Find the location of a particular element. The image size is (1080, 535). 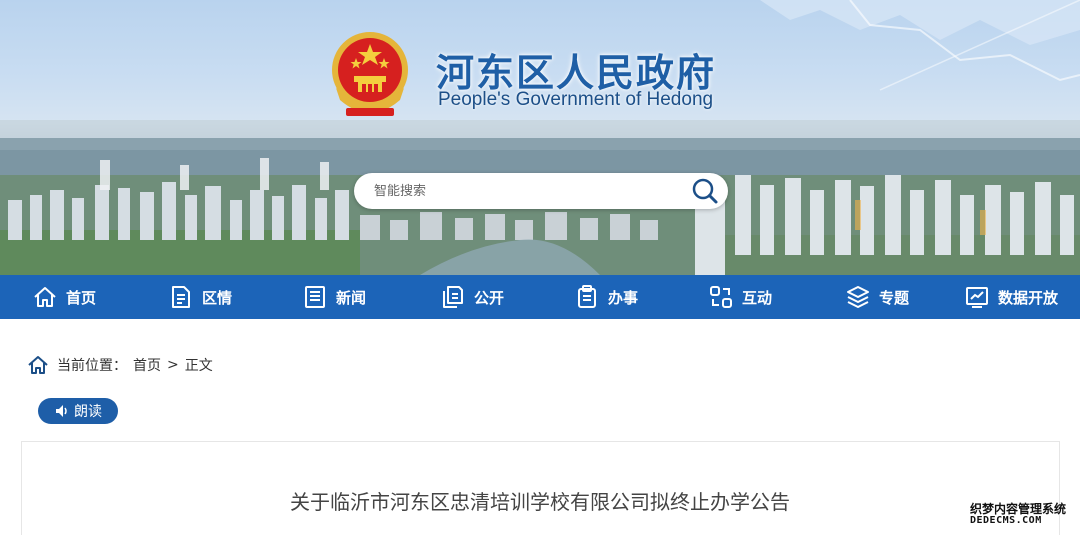

article-title: 关于临沂市河东区忠清培训学校有限公司拟终止办学公告 is located at coordinates (540, 502).